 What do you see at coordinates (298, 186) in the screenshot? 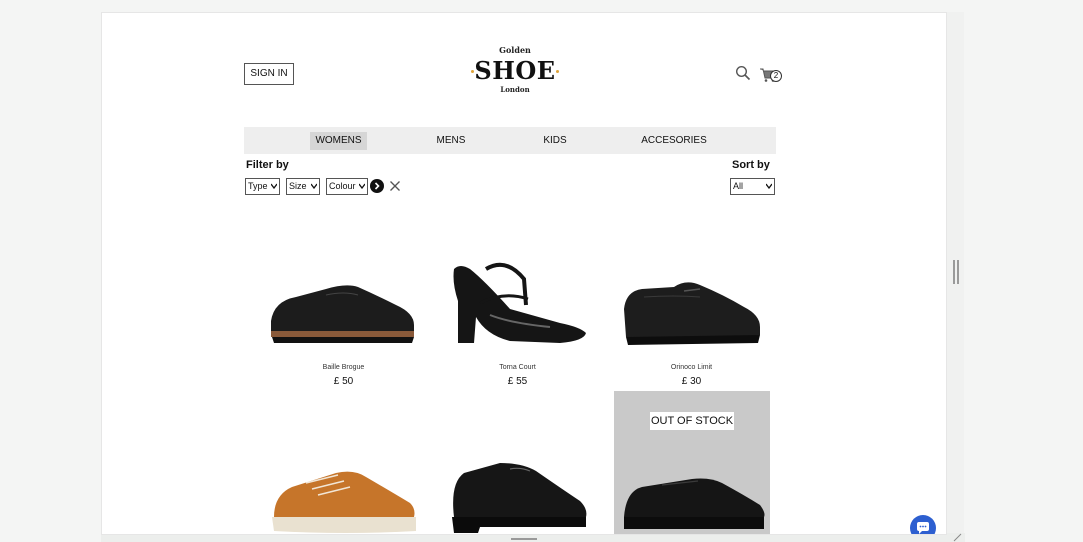
I see `size-select-value: Size` at bounding box center [298, 186].